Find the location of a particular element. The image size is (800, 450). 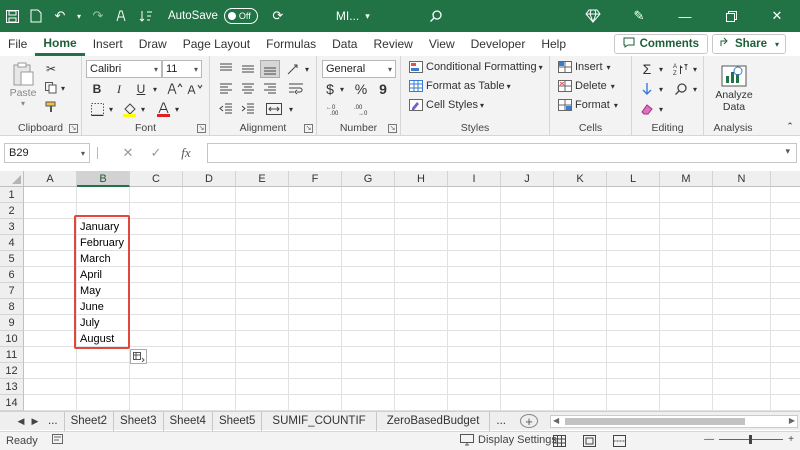

column-header-f: F is located at coordinates (315, 179).